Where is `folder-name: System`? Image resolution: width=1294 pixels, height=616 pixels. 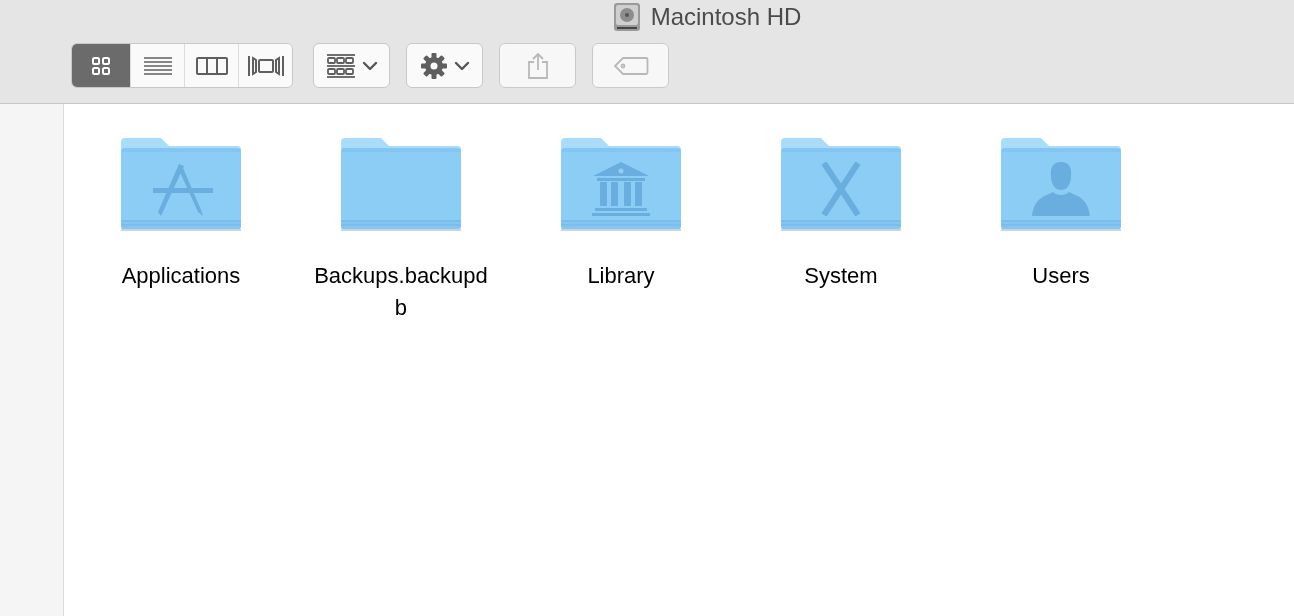
folder-name: System is located at coordinates (841, 276).